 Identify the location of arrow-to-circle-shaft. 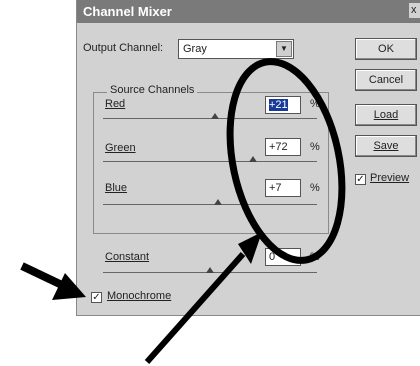
(195, 308).